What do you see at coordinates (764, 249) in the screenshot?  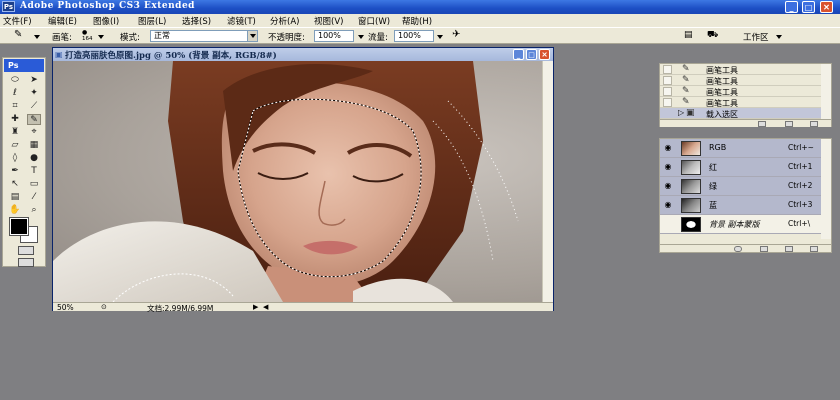 I see `save-selection-as-channel-icon` at bounding box center [764, 249].